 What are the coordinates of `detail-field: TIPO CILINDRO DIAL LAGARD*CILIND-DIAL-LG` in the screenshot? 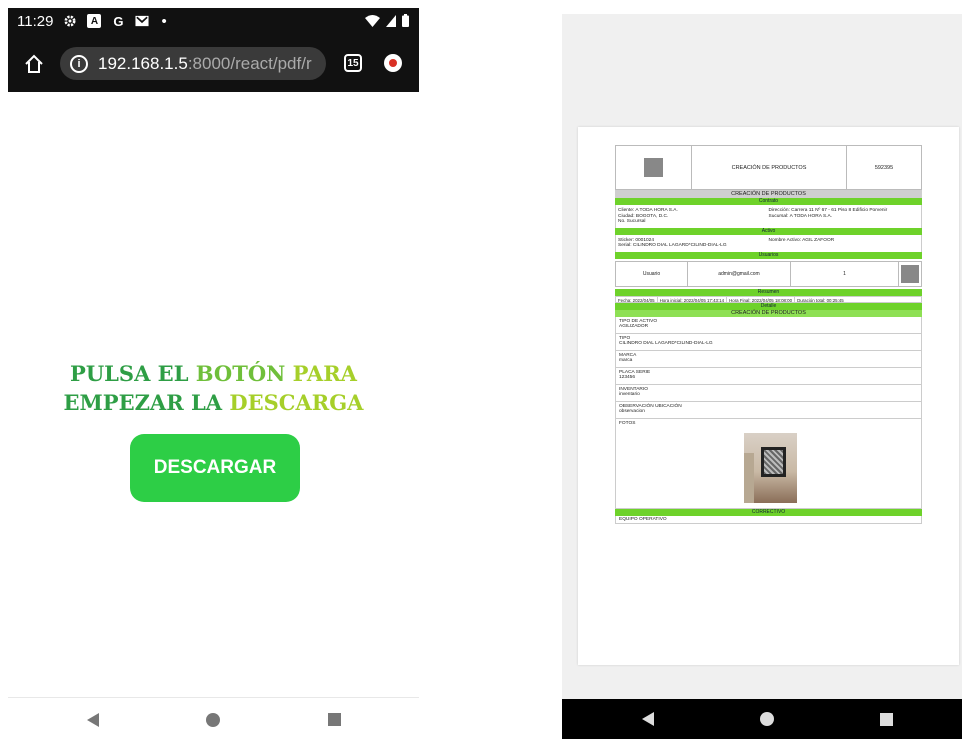 It's located at (768, 342).